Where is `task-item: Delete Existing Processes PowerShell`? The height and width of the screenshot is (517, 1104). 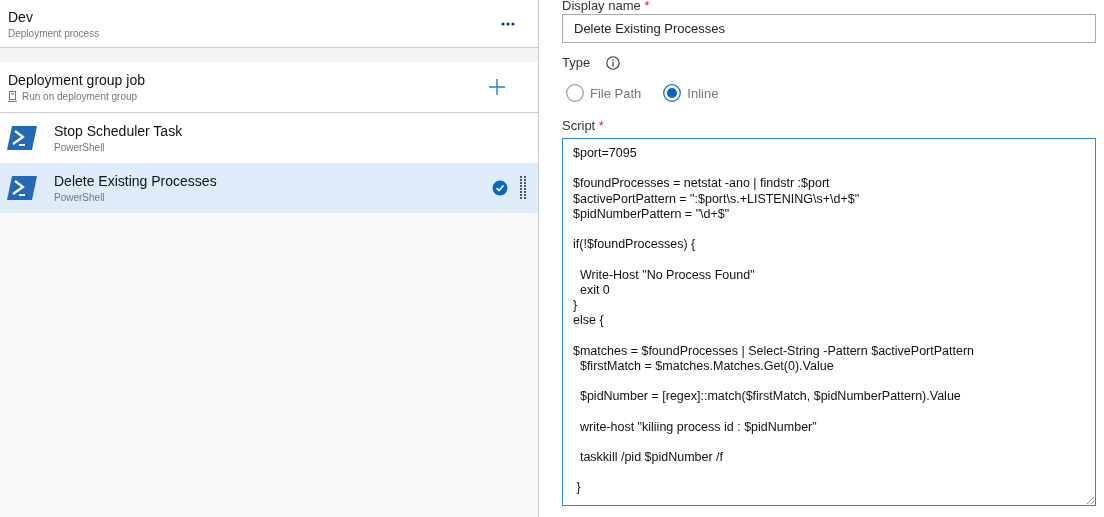
task-item: Delete Existing Processes PowerShell is located at coordinates (269, 188).